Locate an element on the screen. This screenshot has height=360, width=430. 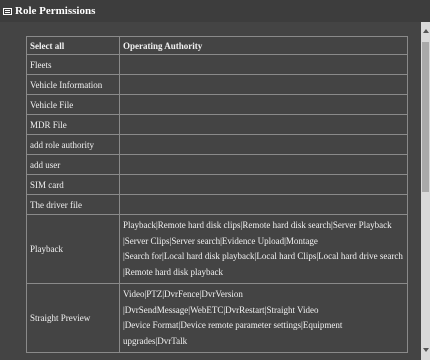
table-row: Fleets is located at coordinates (217, 64).